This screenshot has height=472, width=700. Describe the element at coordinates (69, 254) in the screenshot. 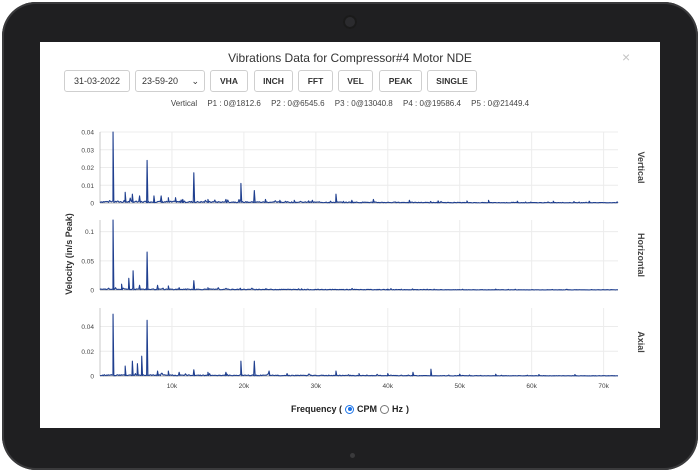

I see `y-axis-title: Velocity (in/s Peak)` at that location.